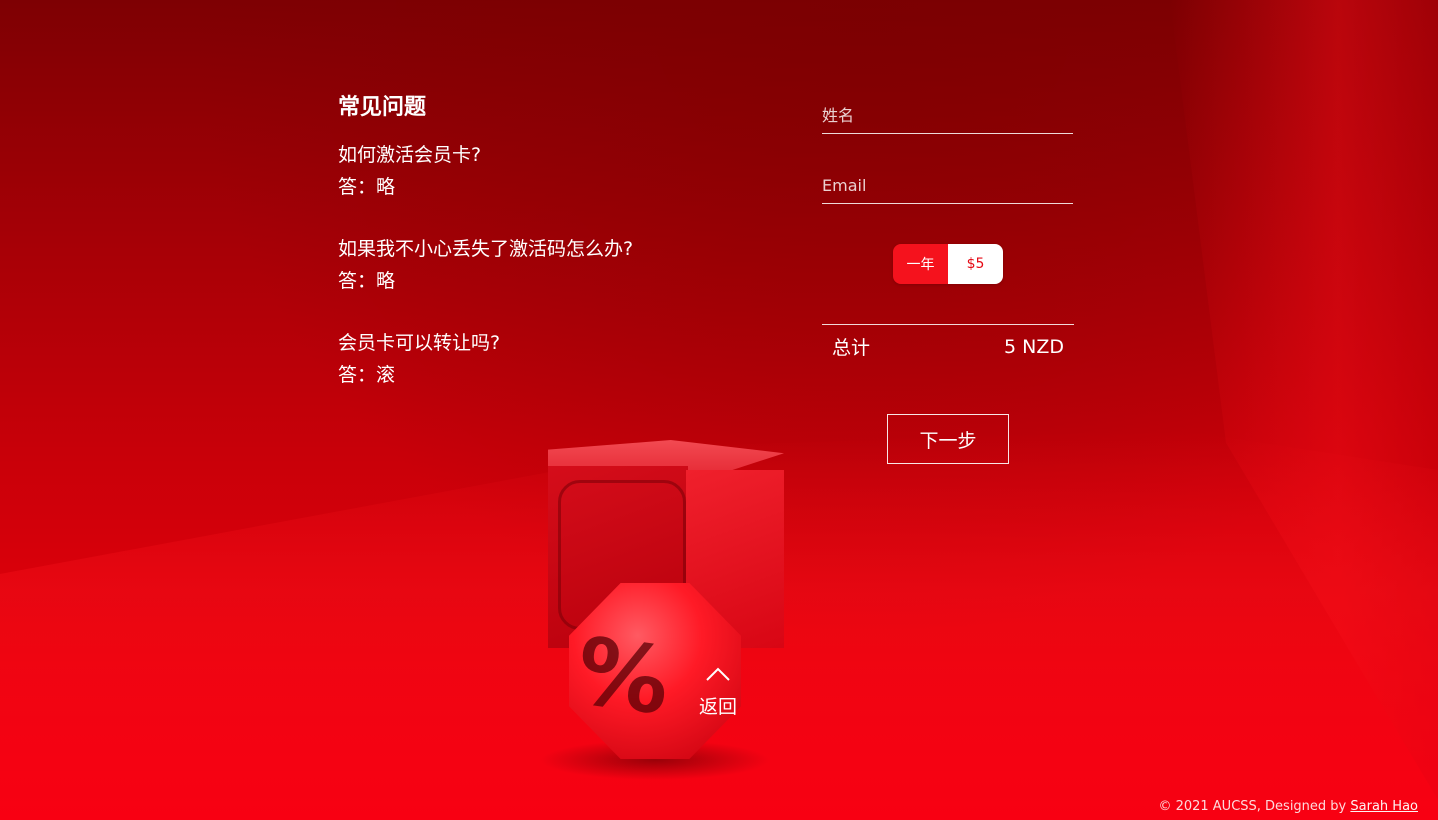  I want to click on back-button: 返回, so click(718, 692).